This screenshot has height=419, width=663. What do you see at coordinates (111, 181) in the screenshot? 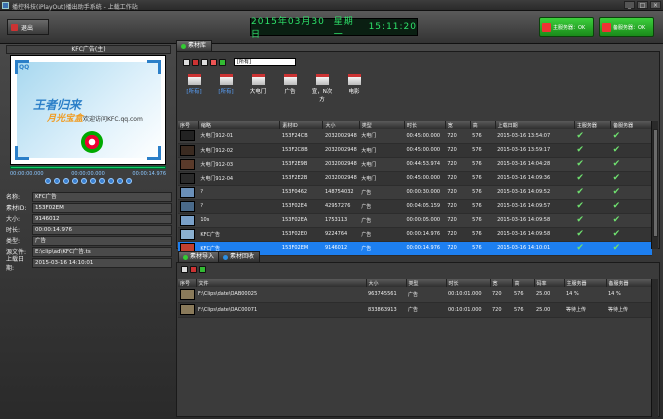
I see `next-frame-button` at bounding box center [111, 181].